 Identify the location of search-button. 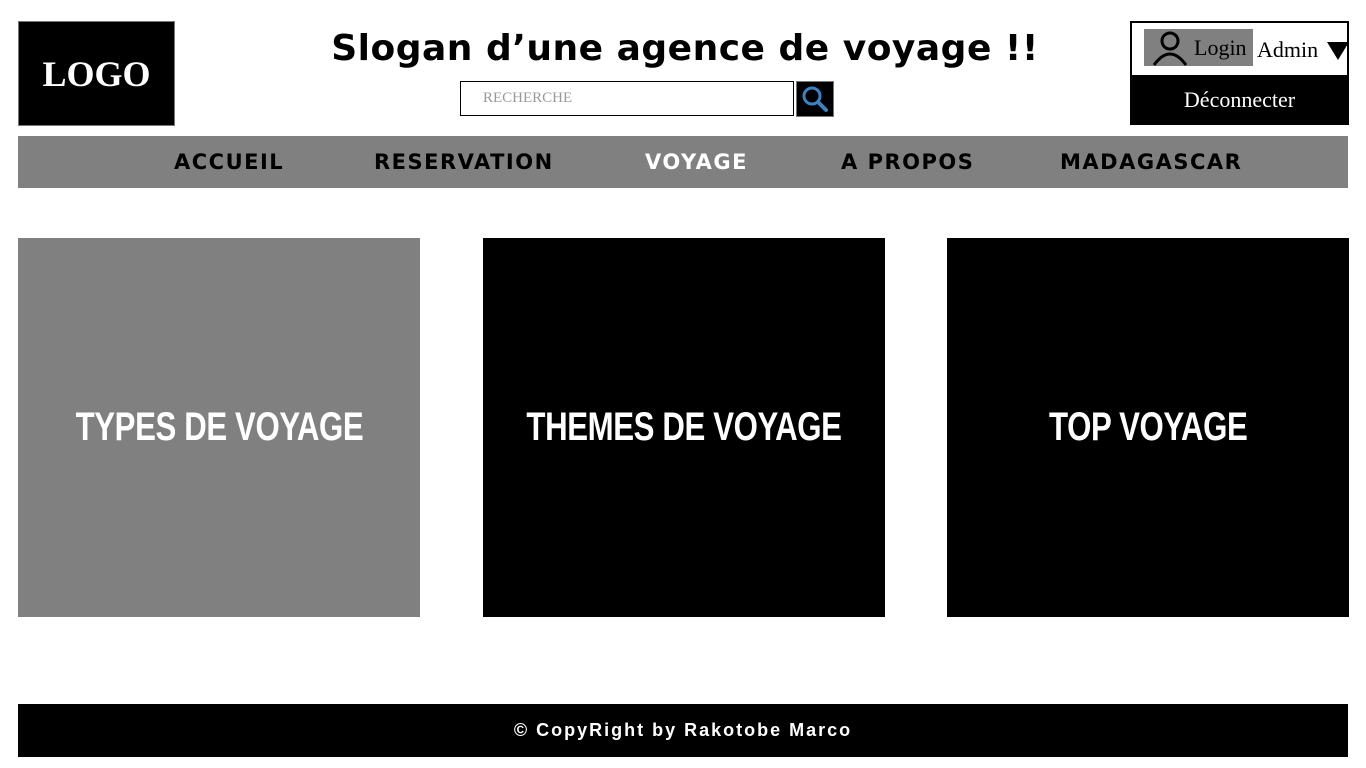
(815, 99).